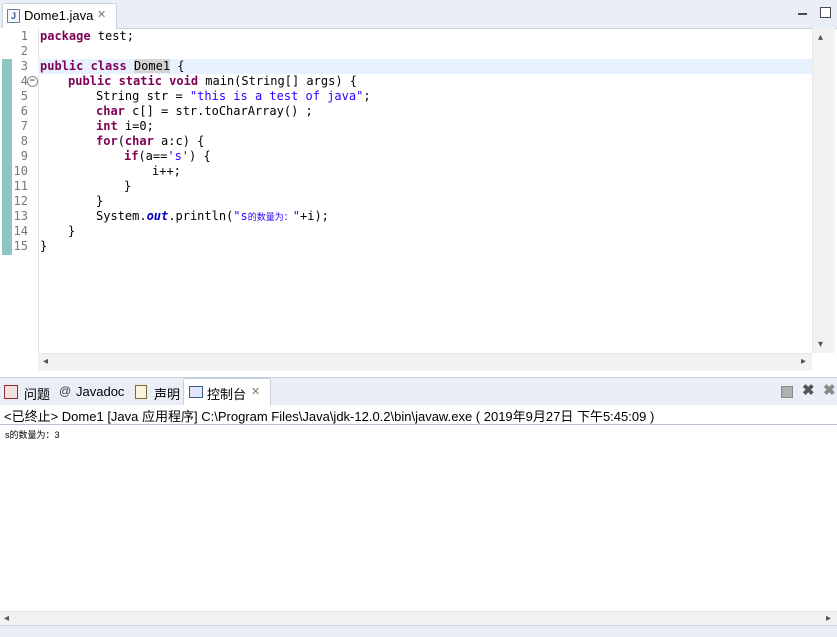 This screenshot has width=837, height=637. Describe the element at coordinates (101, 14) in the screenshot. I see `close-tab-icon: ✕` at that location.